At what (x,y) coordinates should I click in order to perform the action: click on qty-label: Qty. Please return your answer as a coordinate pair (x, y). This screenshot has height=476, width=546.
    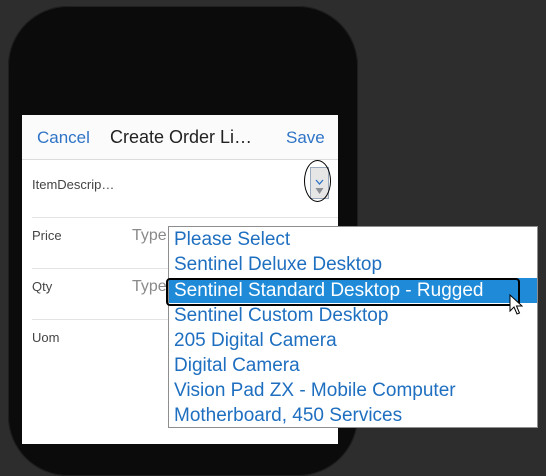
    Looking at the image, I should click on (42, 286).